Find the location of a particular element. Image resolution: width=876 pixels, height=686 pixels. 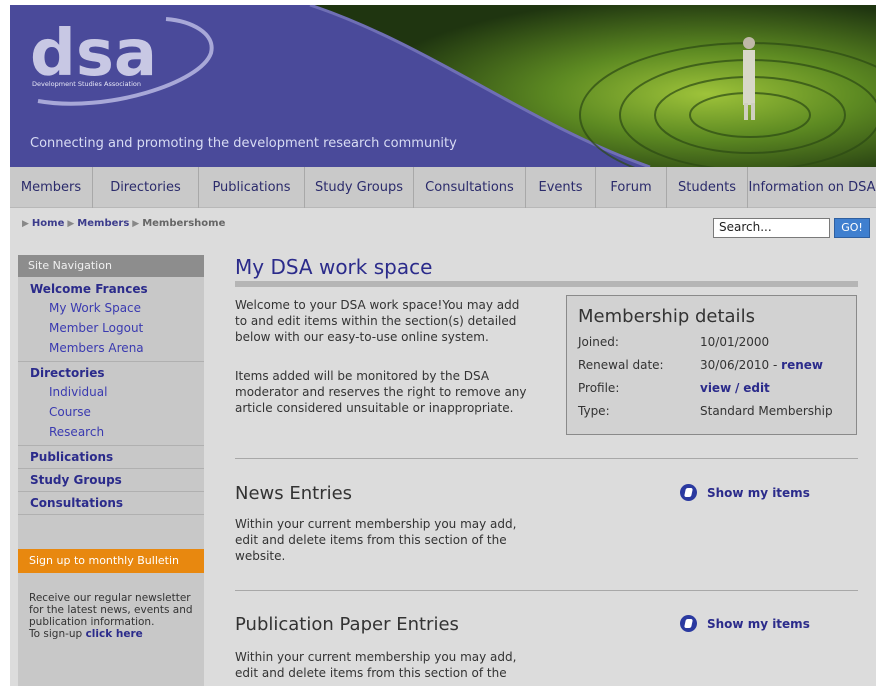

publication-show-my-items: Show my items is located at coordinates (745, 623).